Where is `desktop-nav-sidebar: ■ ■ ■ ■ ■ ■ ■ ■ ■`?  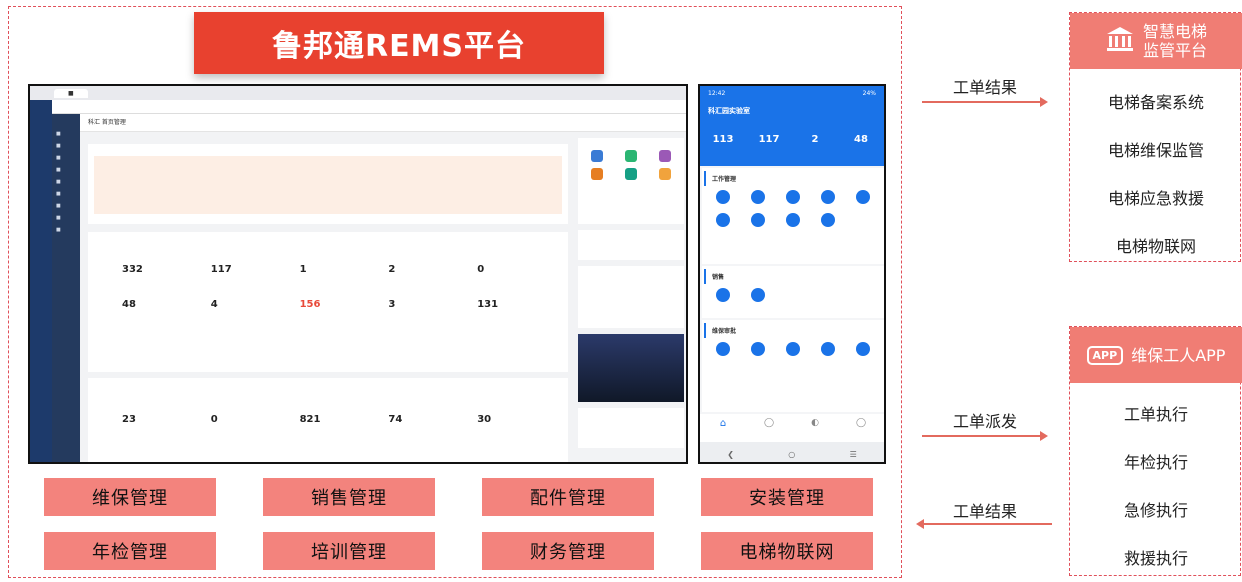 desktop-nav-sidebar: ■ ■ ■ ■ ■ ■ ■ ■ ■ is located at coordinates (66, 288).